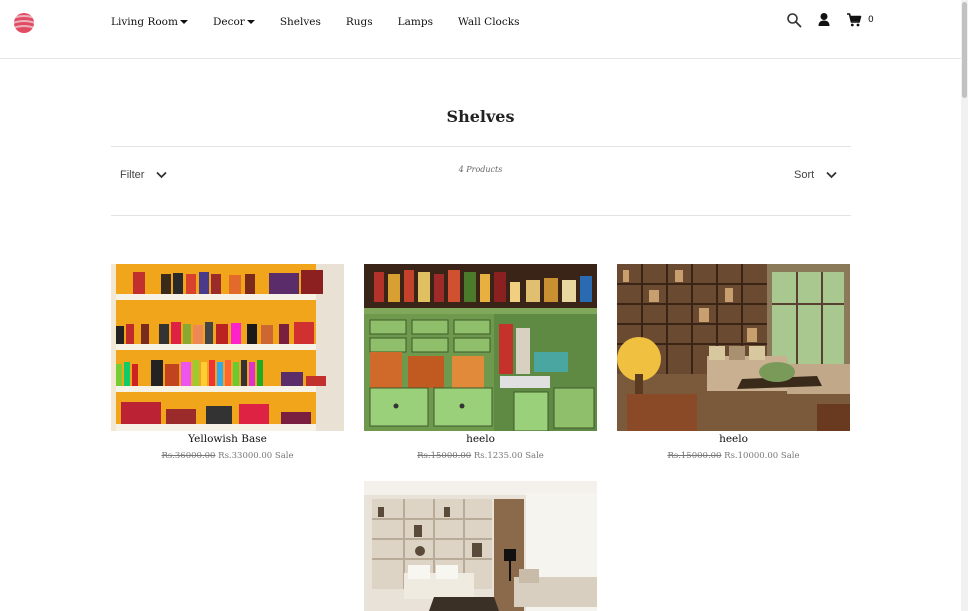  I want to click on cart-icon, so click(854, 20).